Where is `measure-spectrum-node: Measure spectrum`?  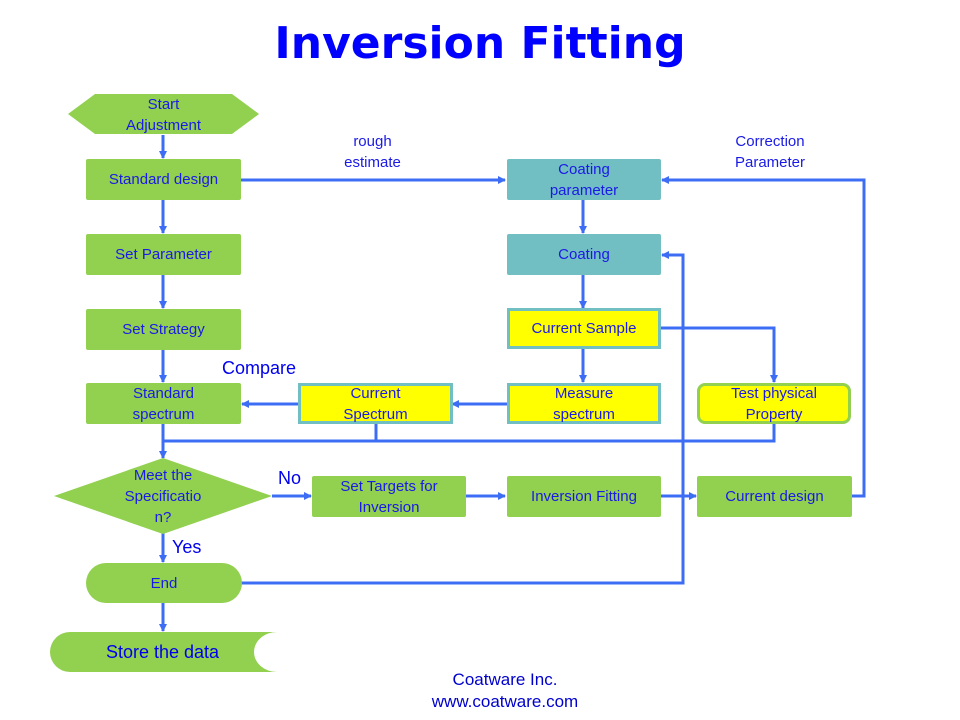 measure-spectrum-node: Measure spectrum is located at coordinates (584, 403).